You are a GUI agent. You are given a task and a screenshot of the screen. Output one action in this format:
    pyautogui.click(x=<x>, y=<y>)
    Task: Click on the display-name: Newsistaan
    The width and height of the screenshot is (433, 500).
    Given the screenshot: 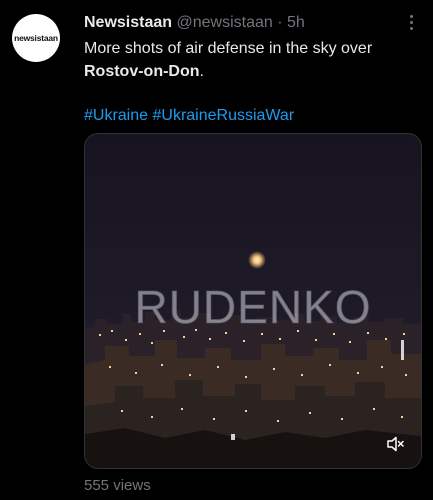 What is the action you would take?
    pyautogui.click(x=128, y=22)
    